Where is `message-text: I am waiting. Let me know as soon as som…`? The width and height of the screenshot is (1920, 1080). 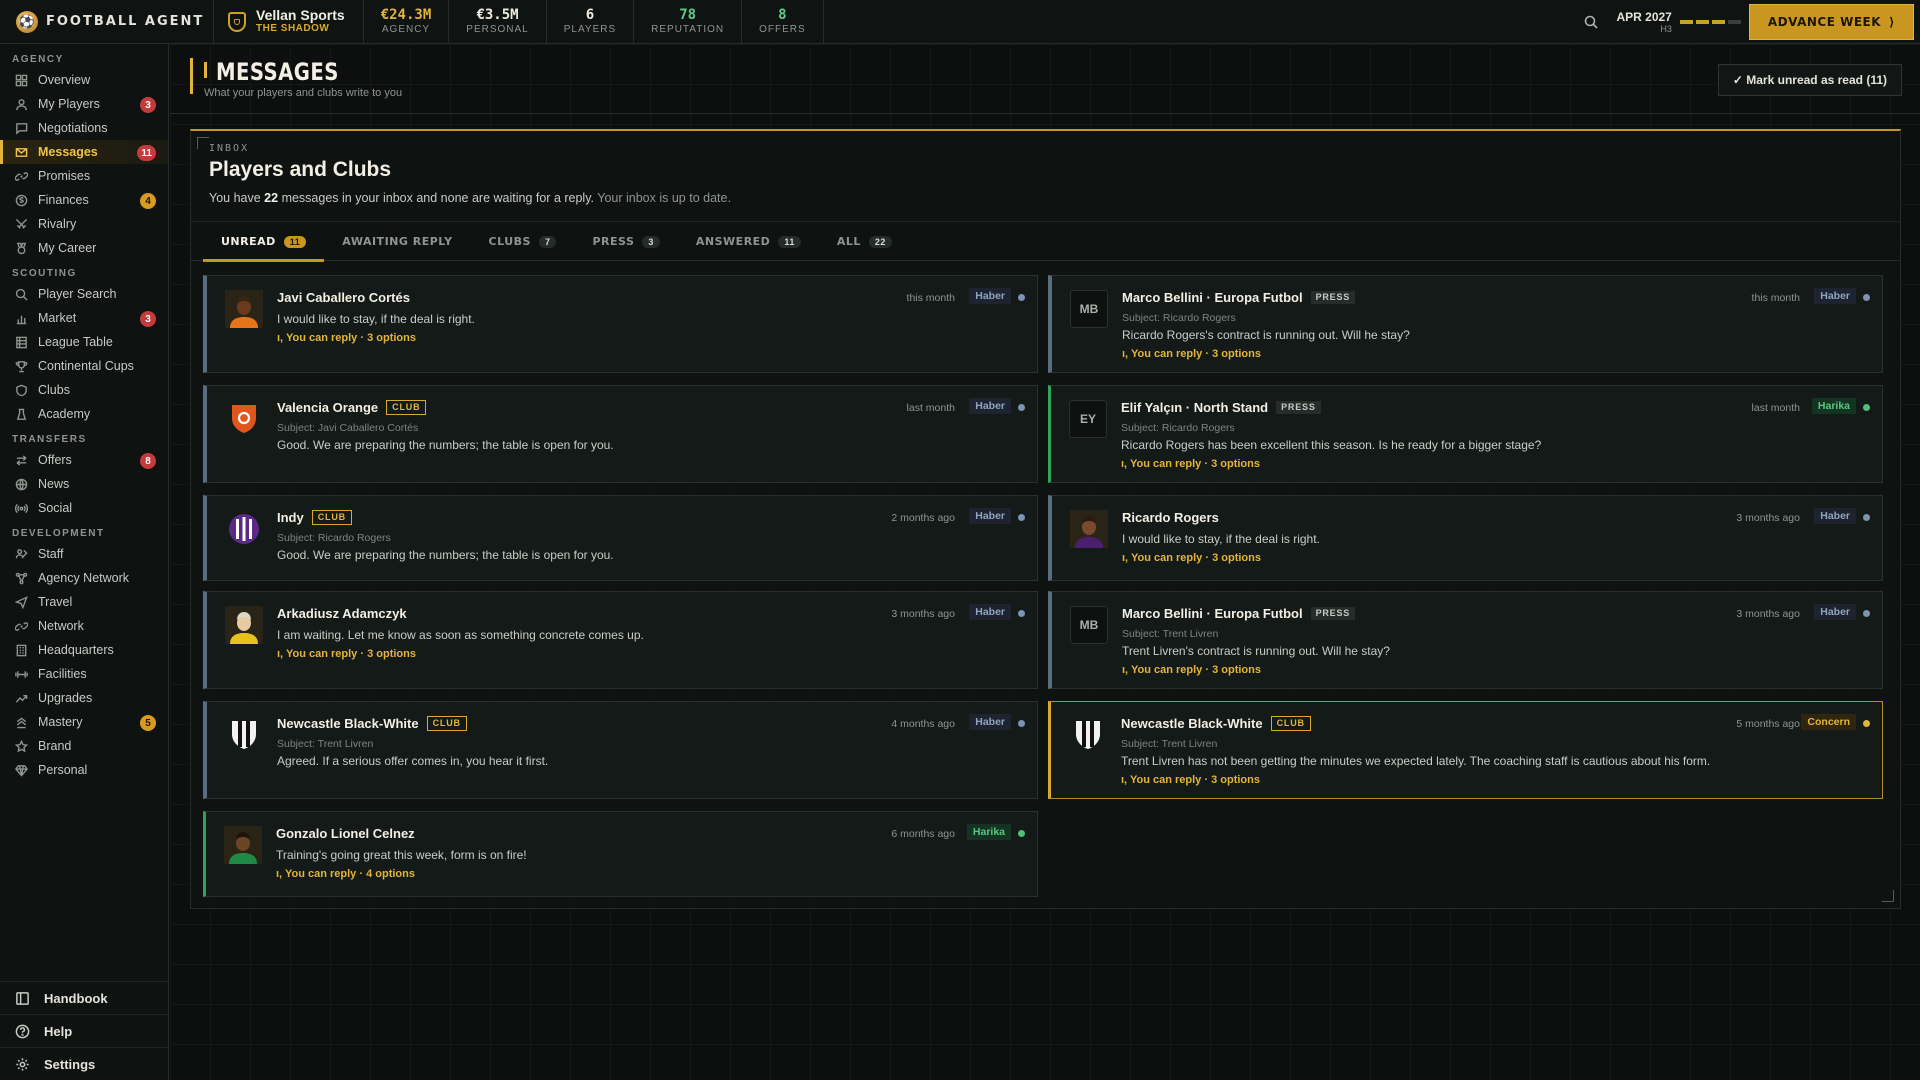
message-text: I am waiting. Let me know as soon as som… is located at coordinates (460, 635).